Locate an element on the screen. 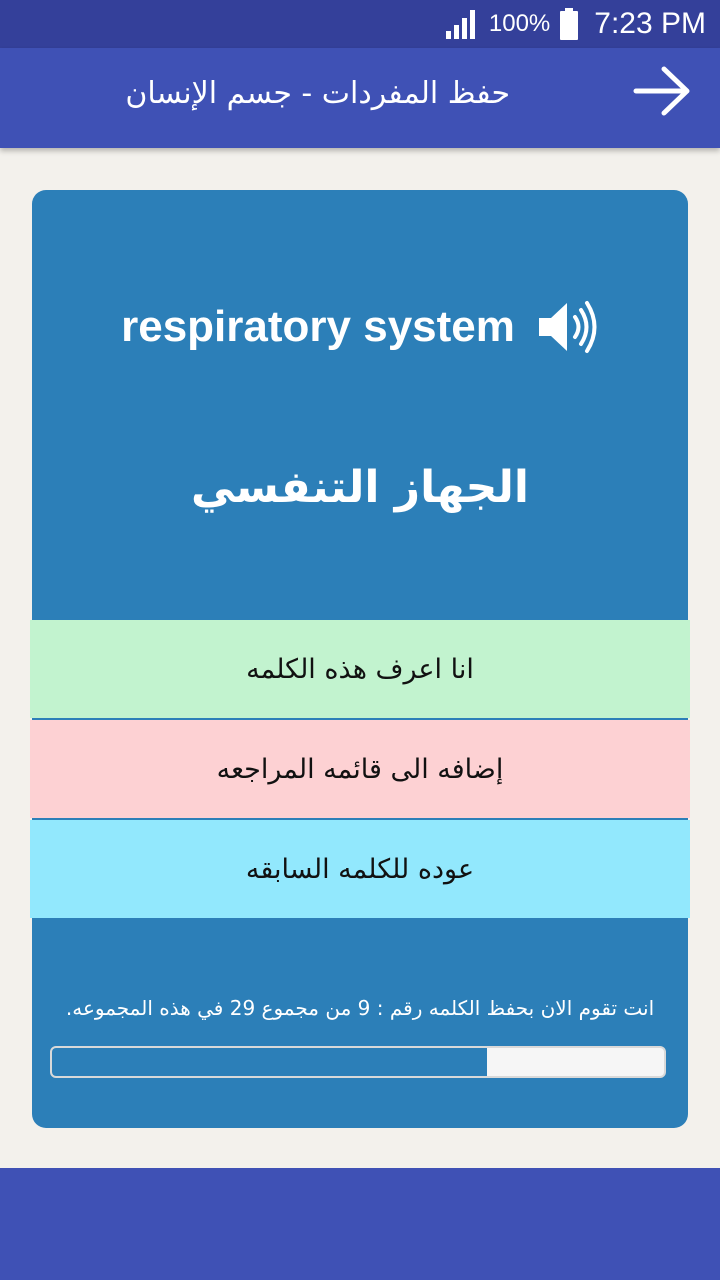 Image resolution: width=720 pixels, height=1280 pixels. progress-bar is located at coordinates (358, 1062).